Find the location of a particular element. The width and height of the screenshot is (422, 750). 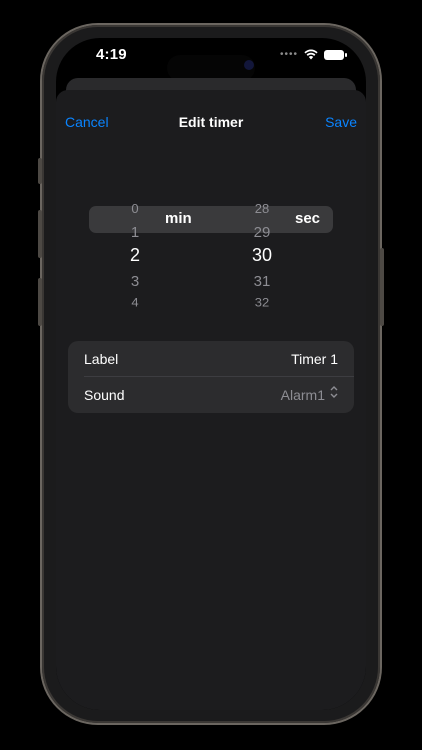

timer-settings-group: Label Timer 1 Sound Alarm1 is located at coordinates (211, 377).